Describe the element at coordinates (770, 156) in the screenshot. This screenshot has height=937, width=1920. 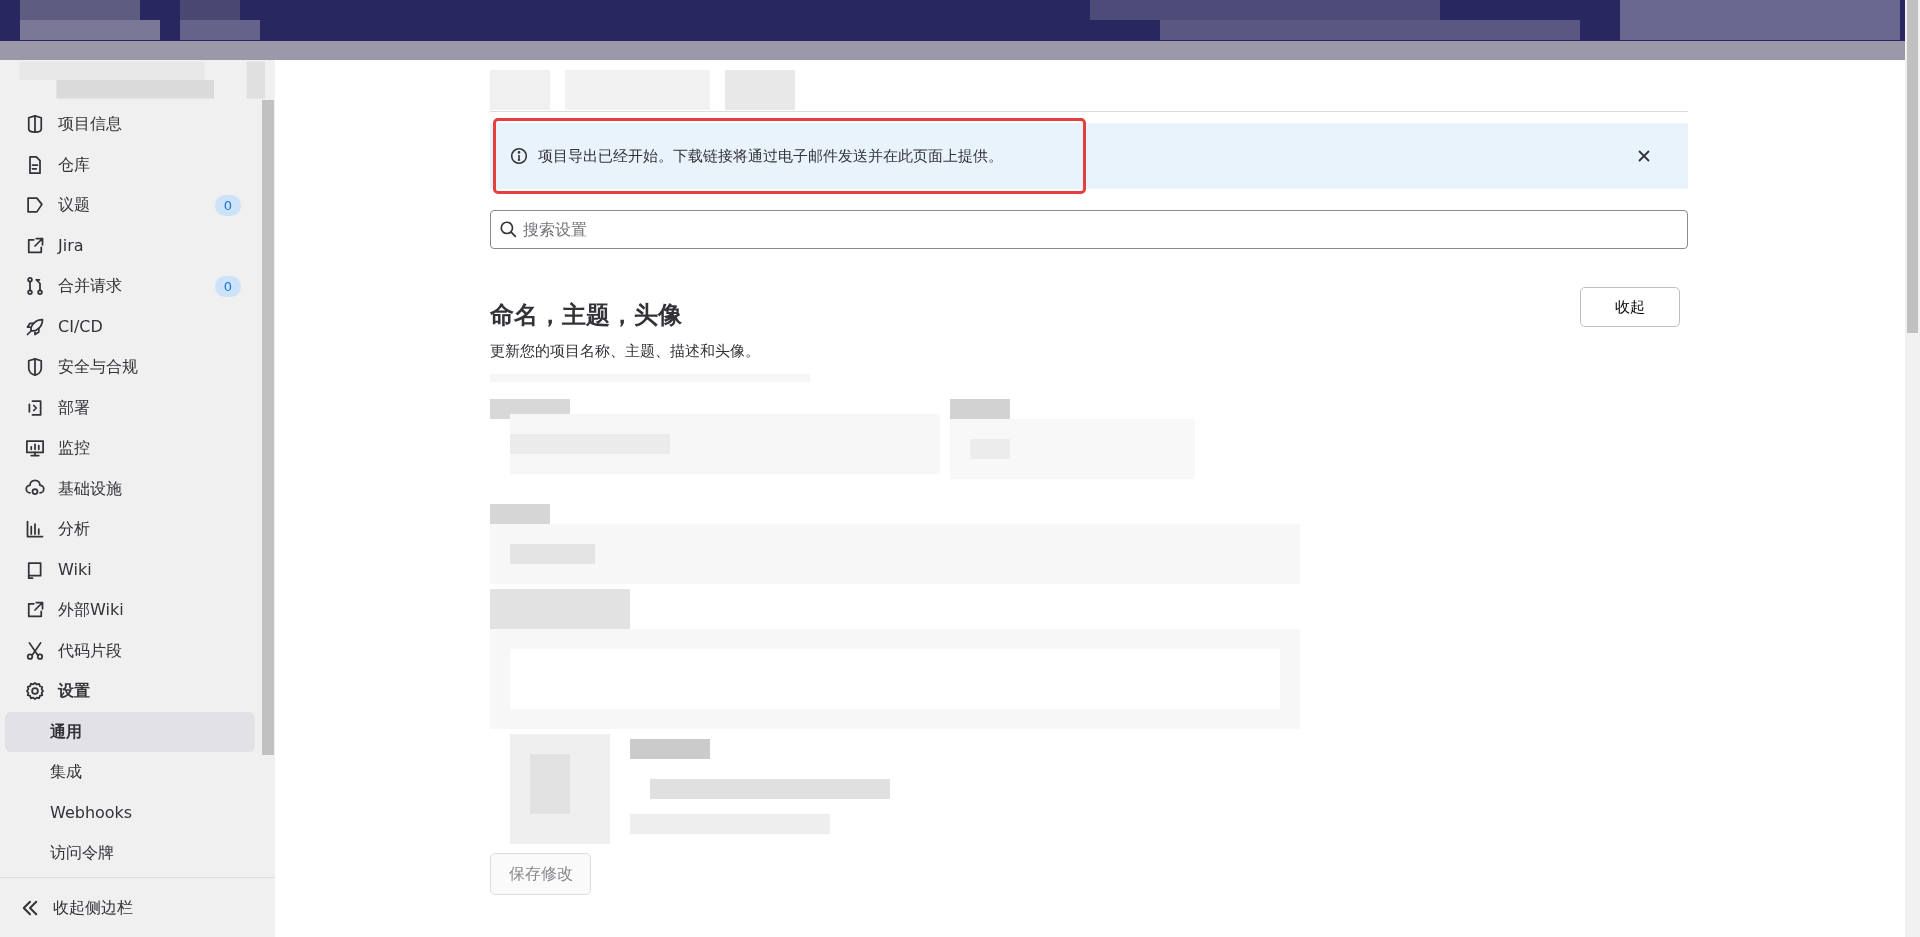
I see `alert-message: 项目导出已经开始。下载链接将通过电子邮件发送并在此页面上提供。` at that location.